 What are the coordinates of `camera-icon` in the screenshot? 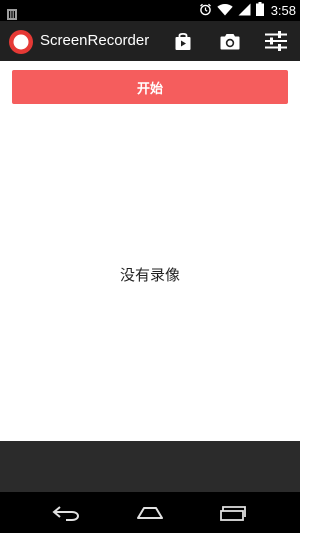 It's located at (230, 41).